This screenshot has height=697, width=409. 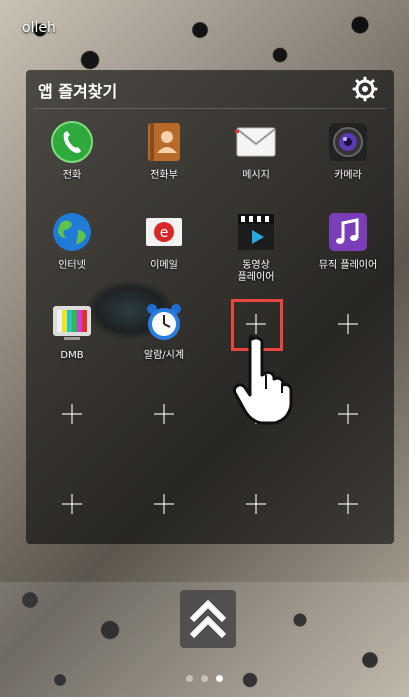 What do you see at coordinates (256, 175) in the screenshot?
I see `app-label: 메시지` at bounding box center [256, 175].